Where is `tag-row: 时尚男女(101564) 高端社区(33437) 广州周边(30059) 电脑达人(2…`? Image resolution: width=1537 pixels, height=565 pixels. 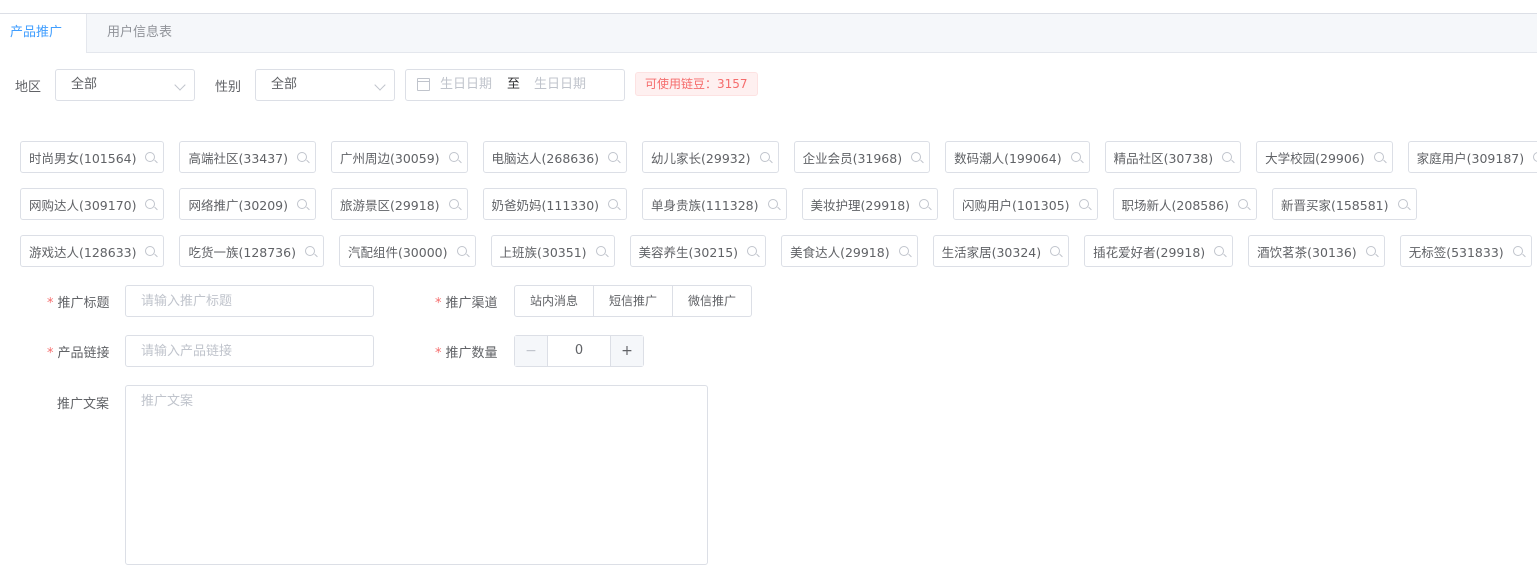 tag-row: 时尚男女(101564) 高端社区(33437) 广州周边(30059) 电脑达人(2… is located at coordinates (778, 157).